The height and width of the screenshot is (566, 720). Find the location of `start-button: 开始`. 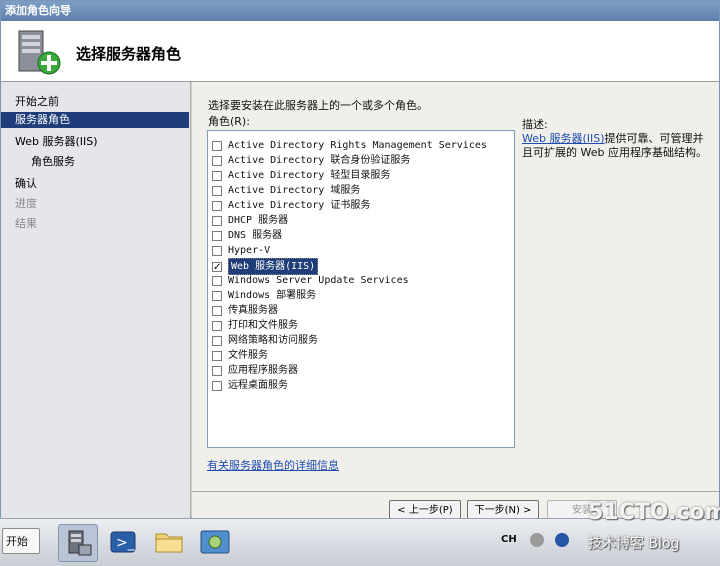

start-button: 开始 is located at coordinates (21, 541).